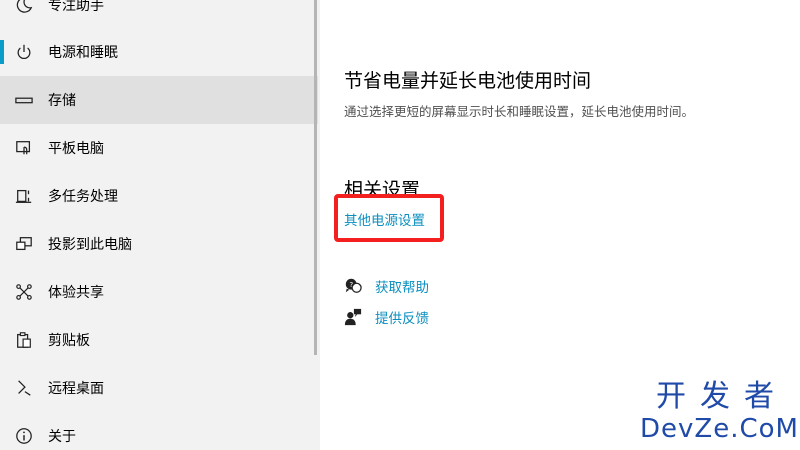  I want to click on remote-desktop-icon, so click(24, 388).